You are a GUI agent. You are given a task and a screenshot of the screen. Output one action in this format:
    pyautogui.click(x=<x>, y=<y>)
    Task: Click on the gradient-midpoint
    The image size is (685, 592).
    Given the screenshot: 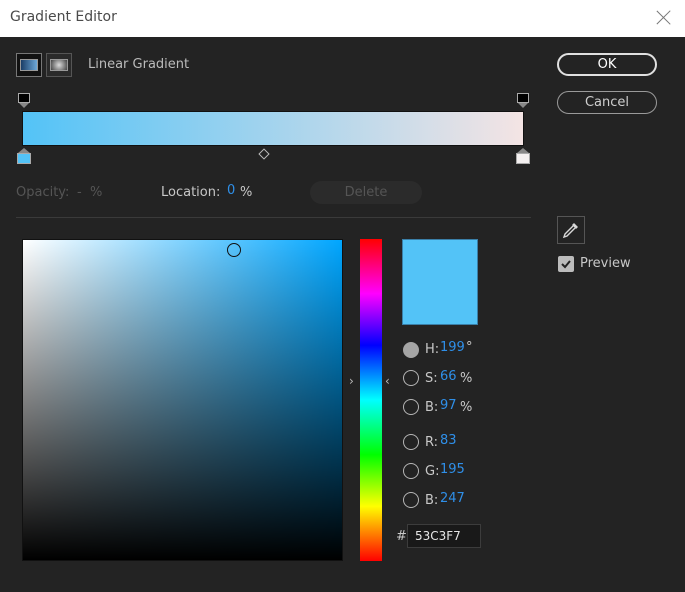 What is the action you would take?
    pyautogui.click(x=264, y=154)
    